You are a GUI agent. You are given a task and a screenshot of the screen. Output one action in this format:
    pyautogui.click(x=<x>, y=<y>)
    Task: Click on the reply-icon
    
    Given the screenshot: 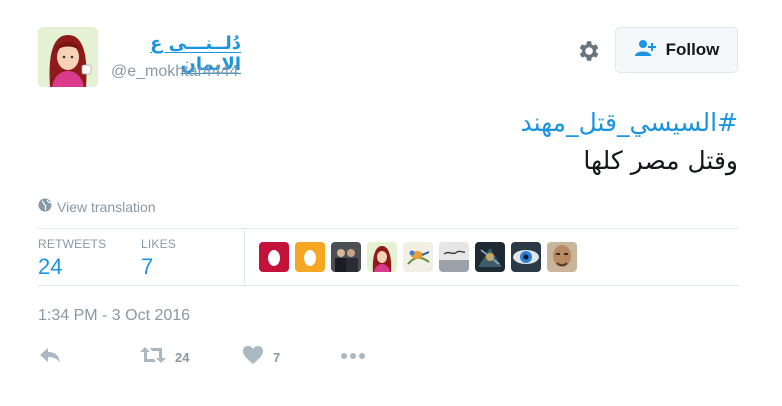 What is the action you would take?
    pyautogui.click(x=50, y=357)
    